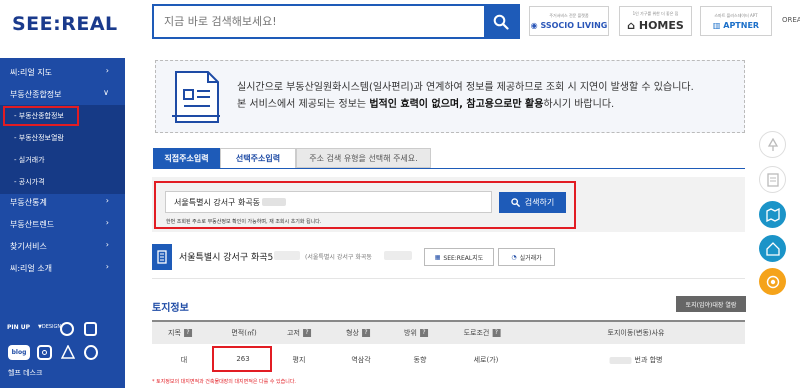  Describe the element at coordinates (226, 258) in the screenshot. I see `result-address: 서울특별시 강서구 화곡5` at that location.